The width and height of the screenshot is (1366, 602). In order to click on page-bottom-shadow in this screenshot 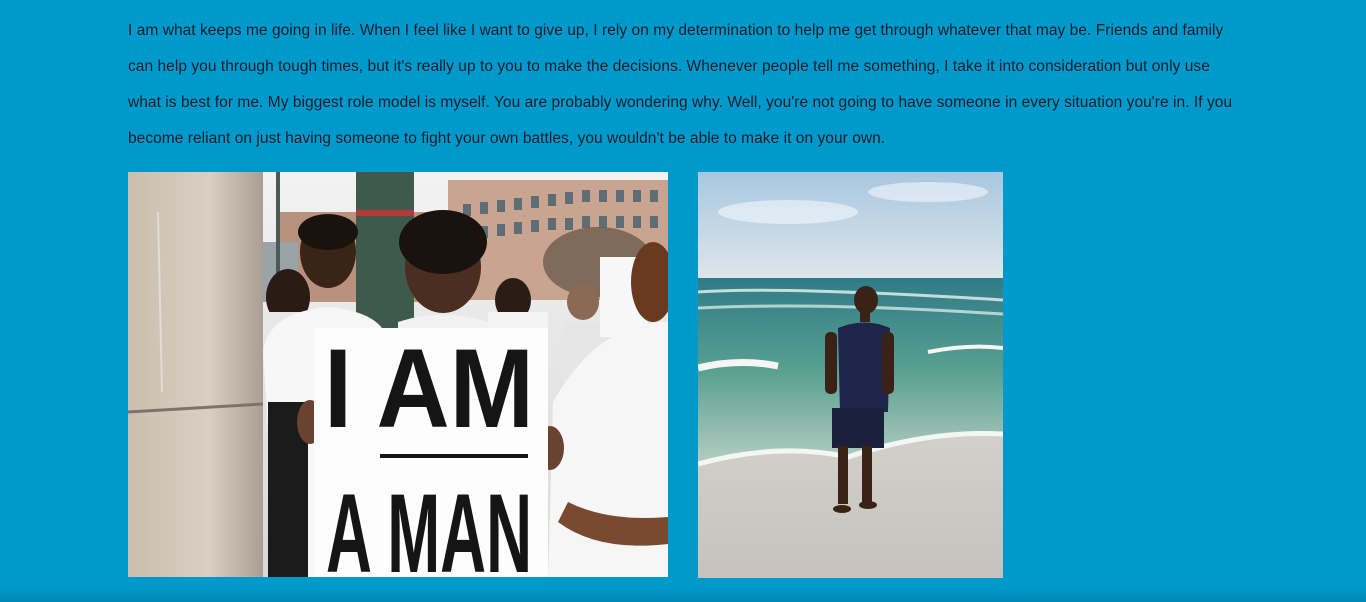, I will do `click(683, 595)`.